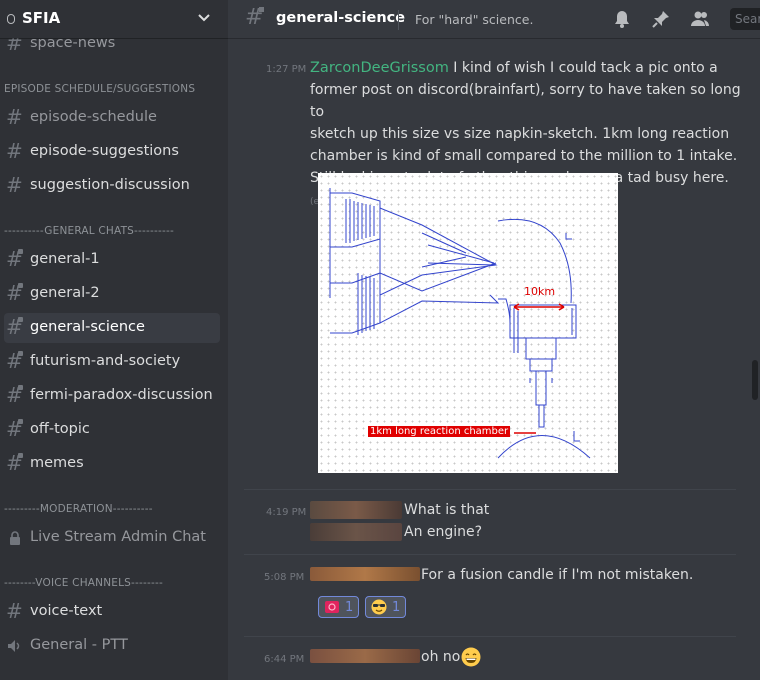  I want to click on sidebar-item-fermi-paradox-discussion: # fermi-paradox-discussion, so click(112, 396).